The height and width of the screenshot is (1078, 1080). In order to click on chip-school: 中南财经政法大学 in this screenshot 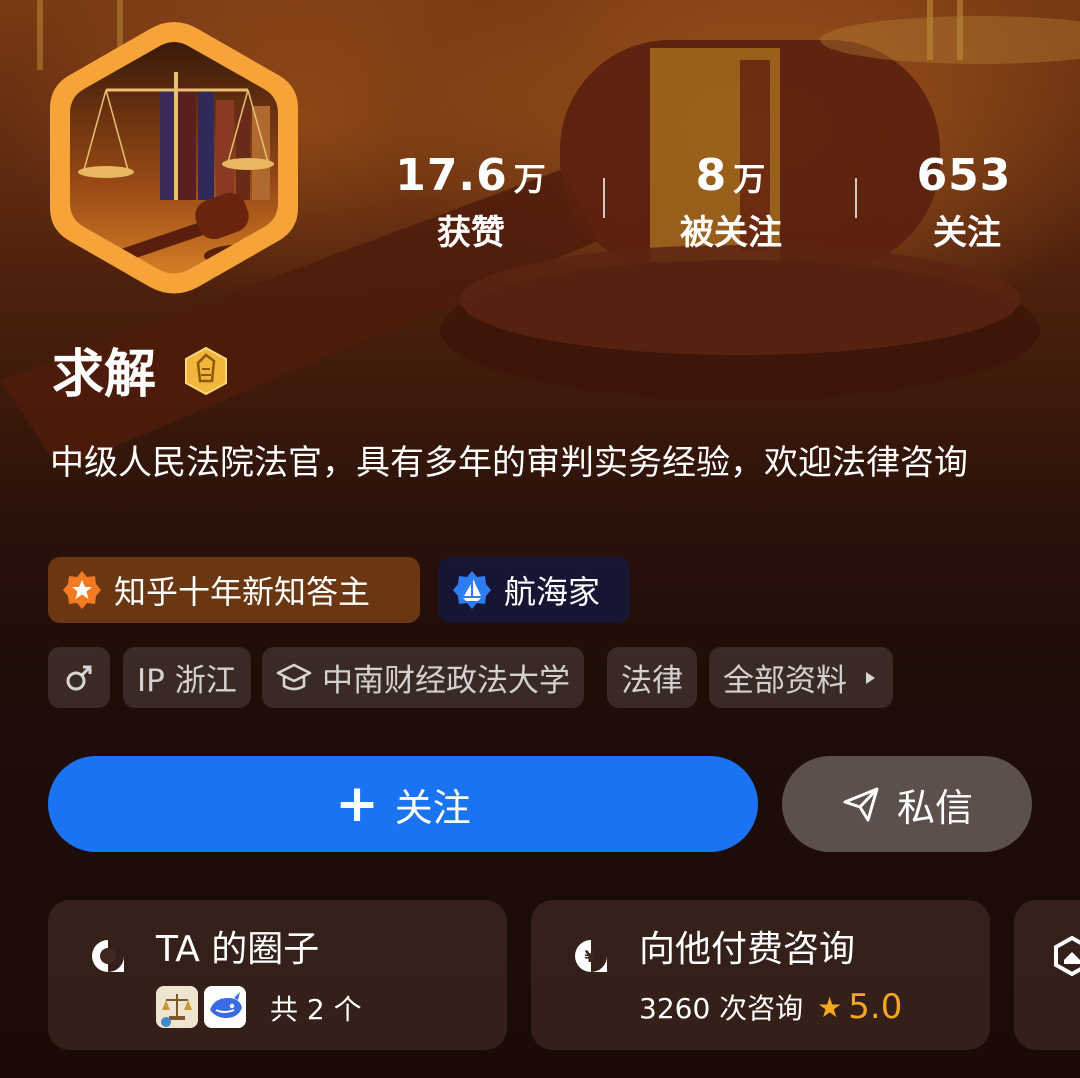, I will do `click(423, 677)`.